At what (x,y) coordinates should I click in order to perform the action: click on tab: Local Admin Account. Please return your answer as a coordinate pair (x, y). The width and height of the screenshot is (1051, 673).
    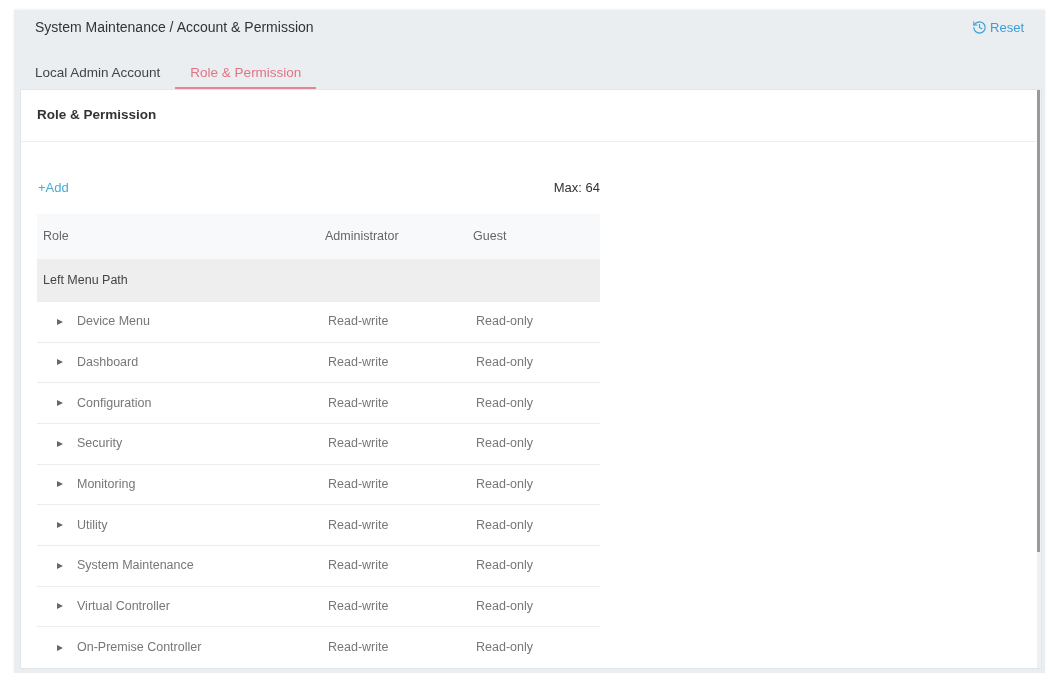
    Looking at the image, I should click on (105, 73).